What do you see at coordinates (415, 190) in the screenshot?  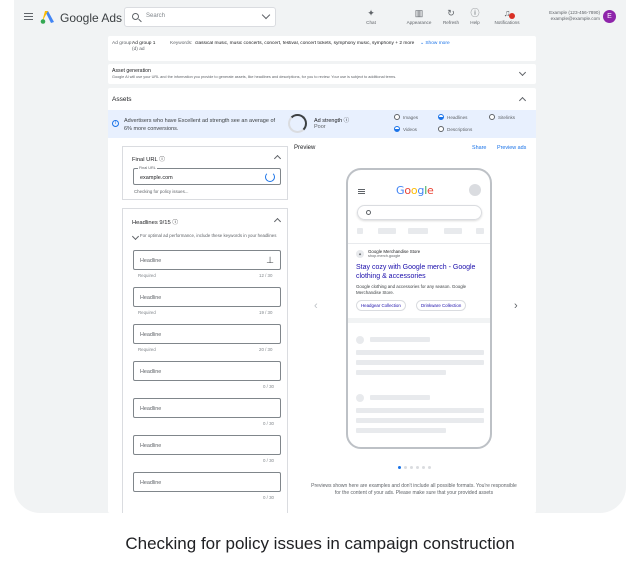 I see `google-logo: Google` at bounding box center [415, 190].